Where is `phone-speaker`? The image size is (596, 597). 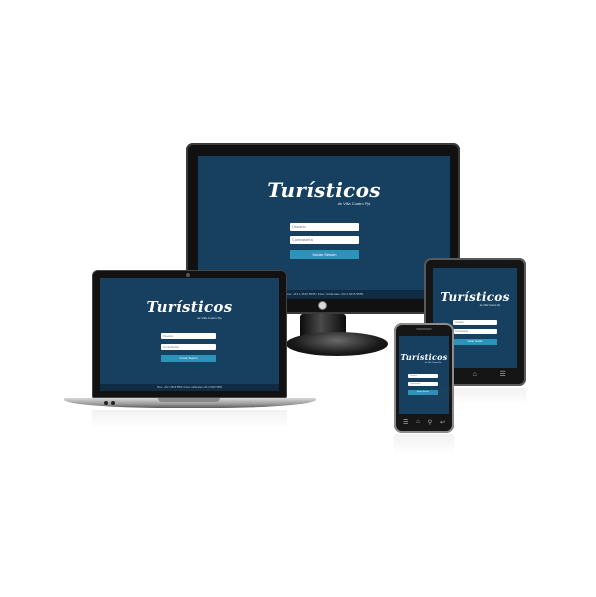
phone-speaker is located at coordinates (424, 329).